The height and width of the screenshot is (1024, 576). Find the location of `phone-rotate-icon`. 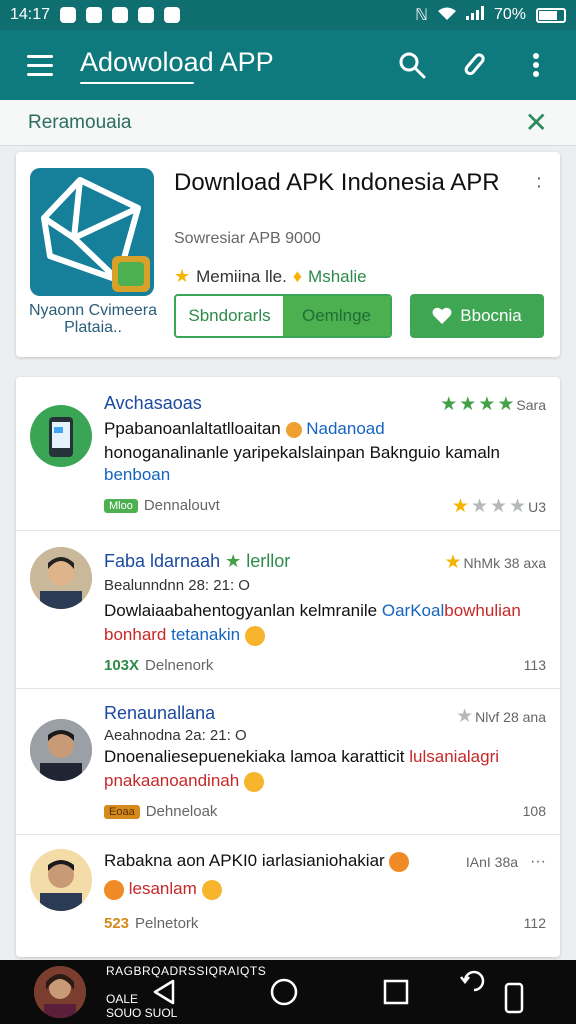

phone-rotate-icon is located at coordinates (514, 998).